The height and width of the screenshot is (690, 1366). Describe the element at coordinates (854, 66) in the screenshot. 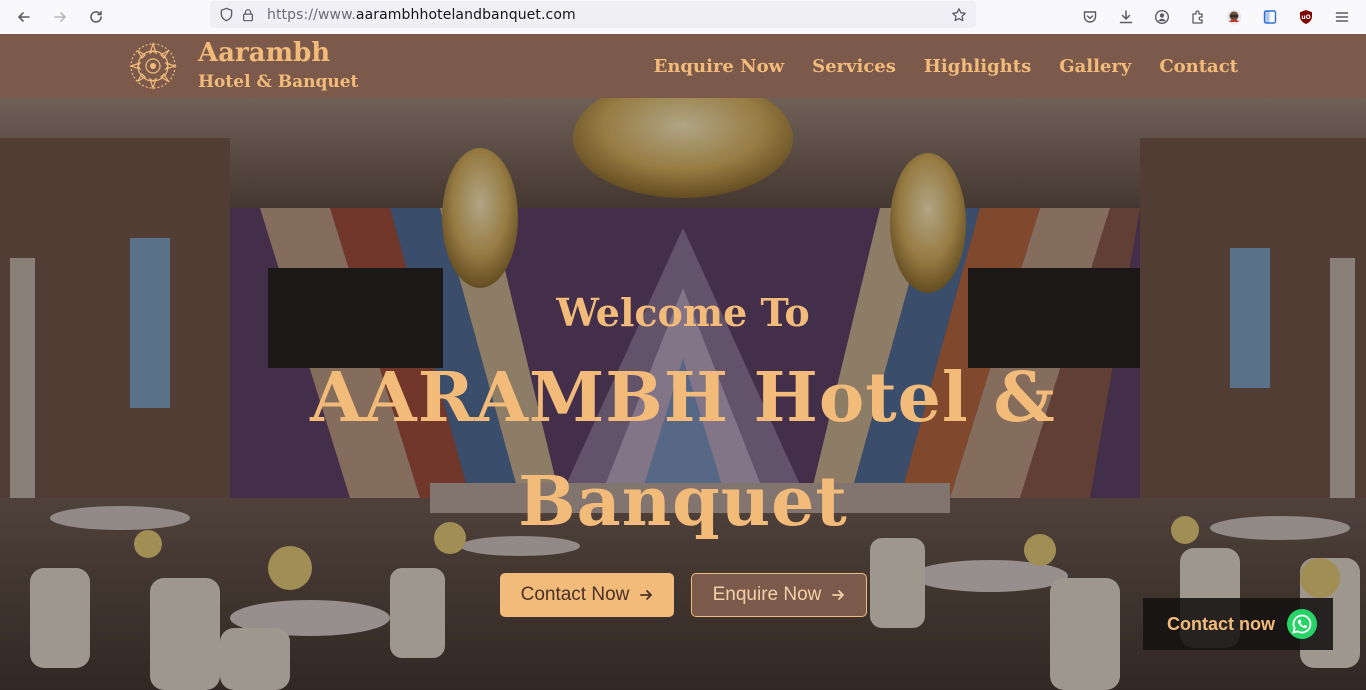

I see `nav-services: Services` at that location.